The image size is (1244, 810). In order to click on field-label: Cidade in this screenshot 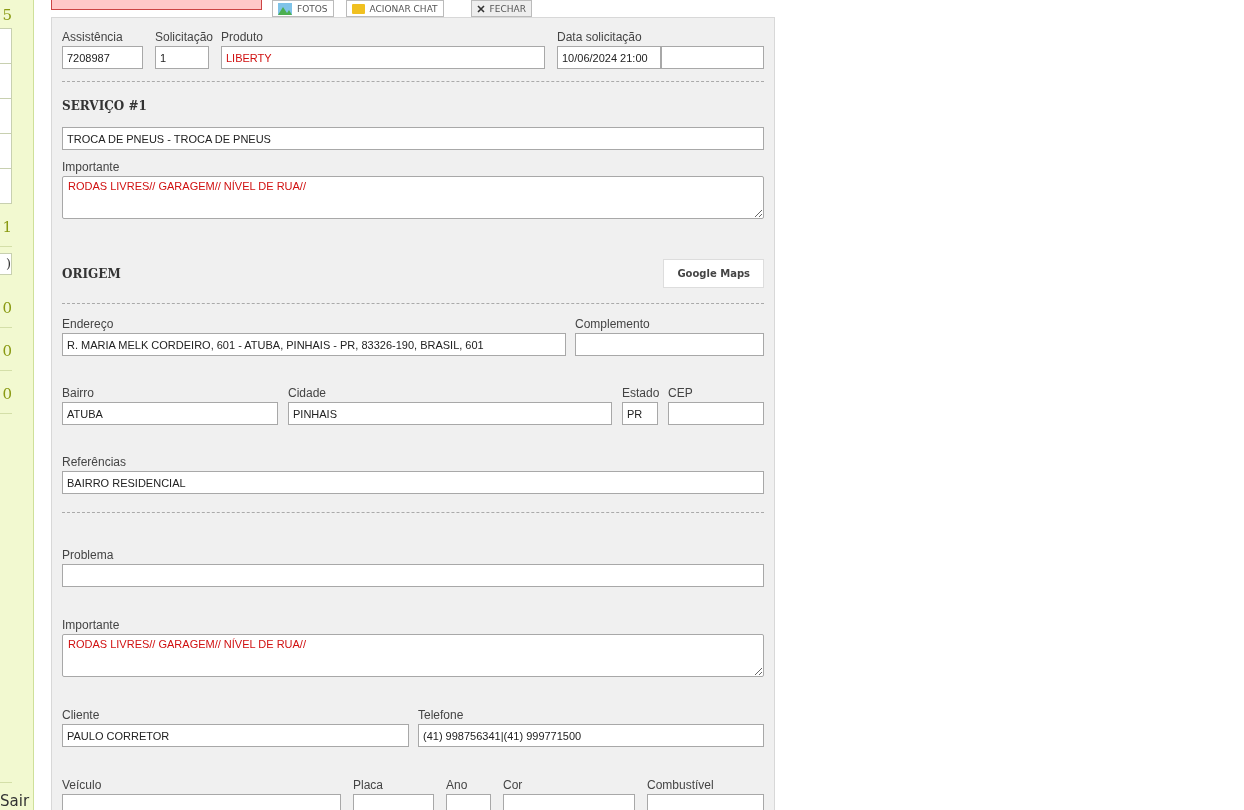, I will do `click(308, 394)`.